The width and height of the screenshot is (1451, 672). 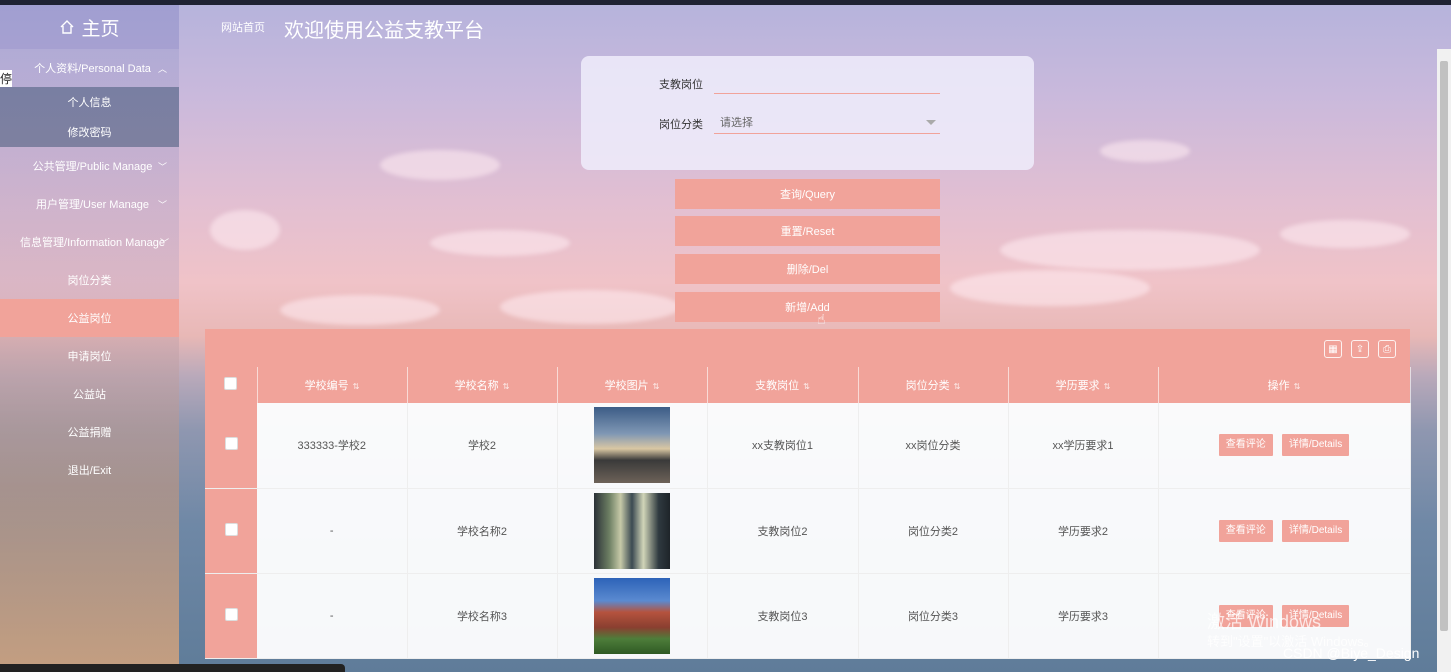 I want to click on position-input, so click(x=827, y=83).